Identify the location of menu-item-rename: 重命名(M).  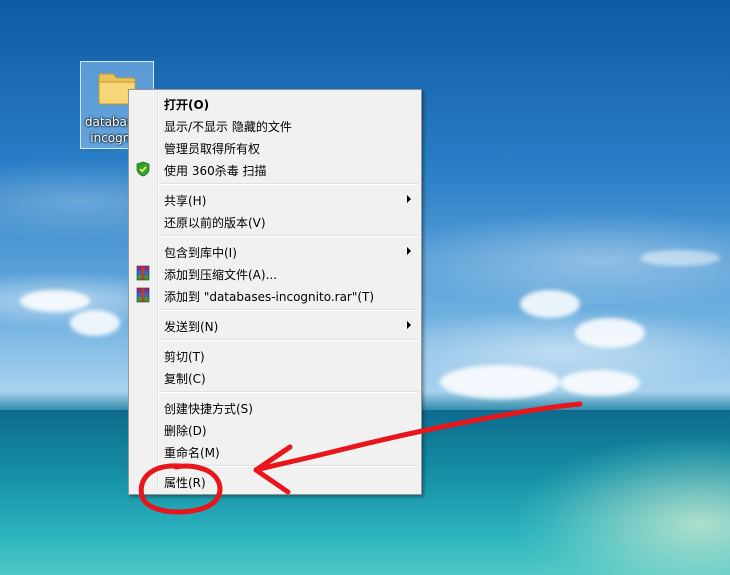
(275, 451).